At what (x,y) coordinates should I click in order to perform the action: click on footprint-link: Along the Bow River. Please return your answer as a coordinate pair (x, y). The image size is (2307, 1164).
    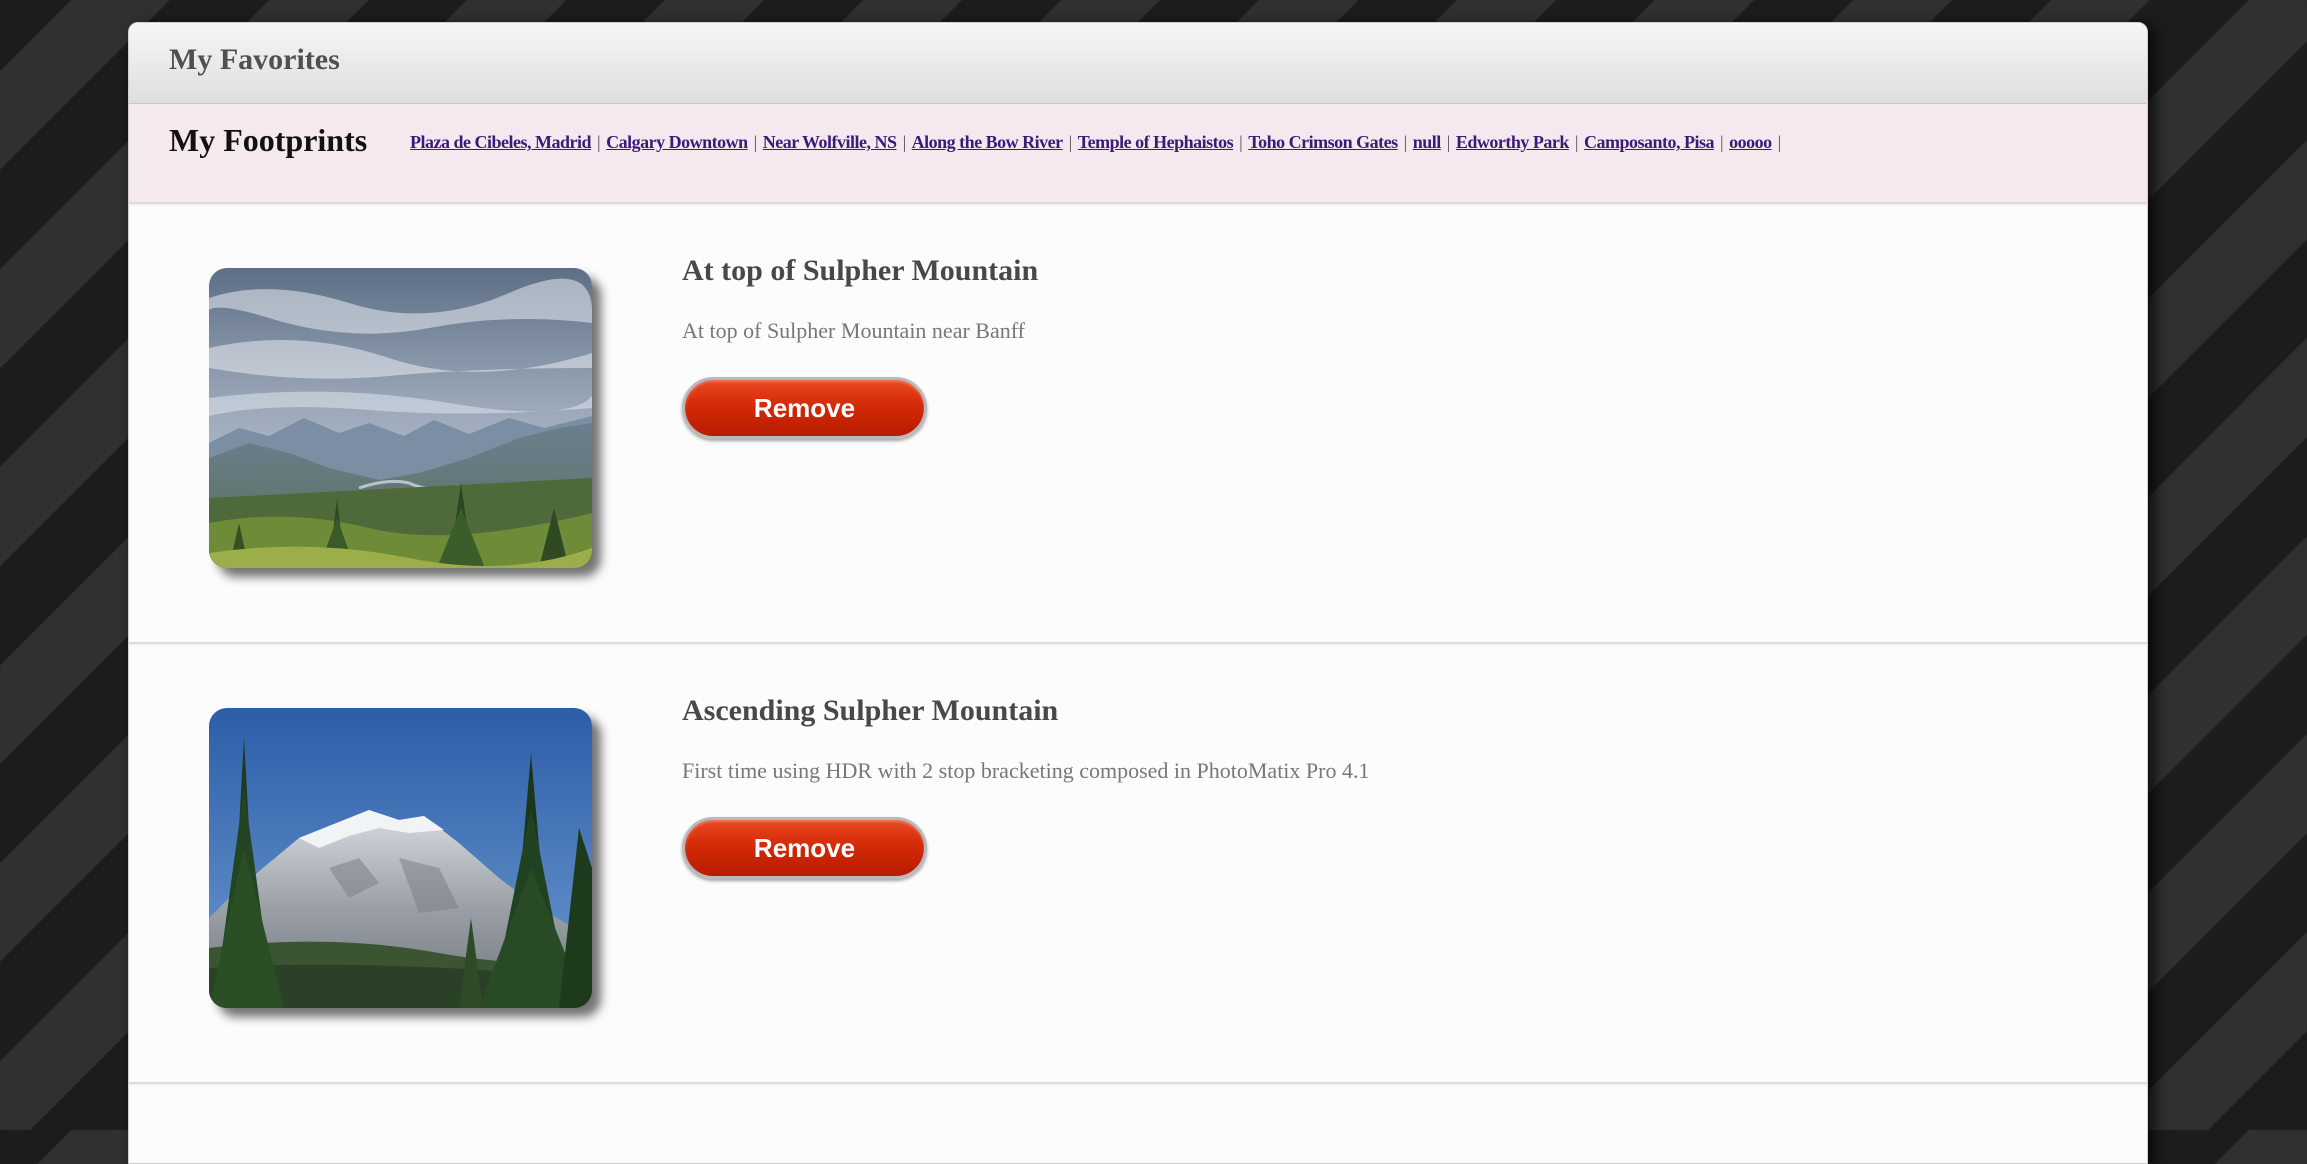
    Looking at the image, I should click on (988, 142).